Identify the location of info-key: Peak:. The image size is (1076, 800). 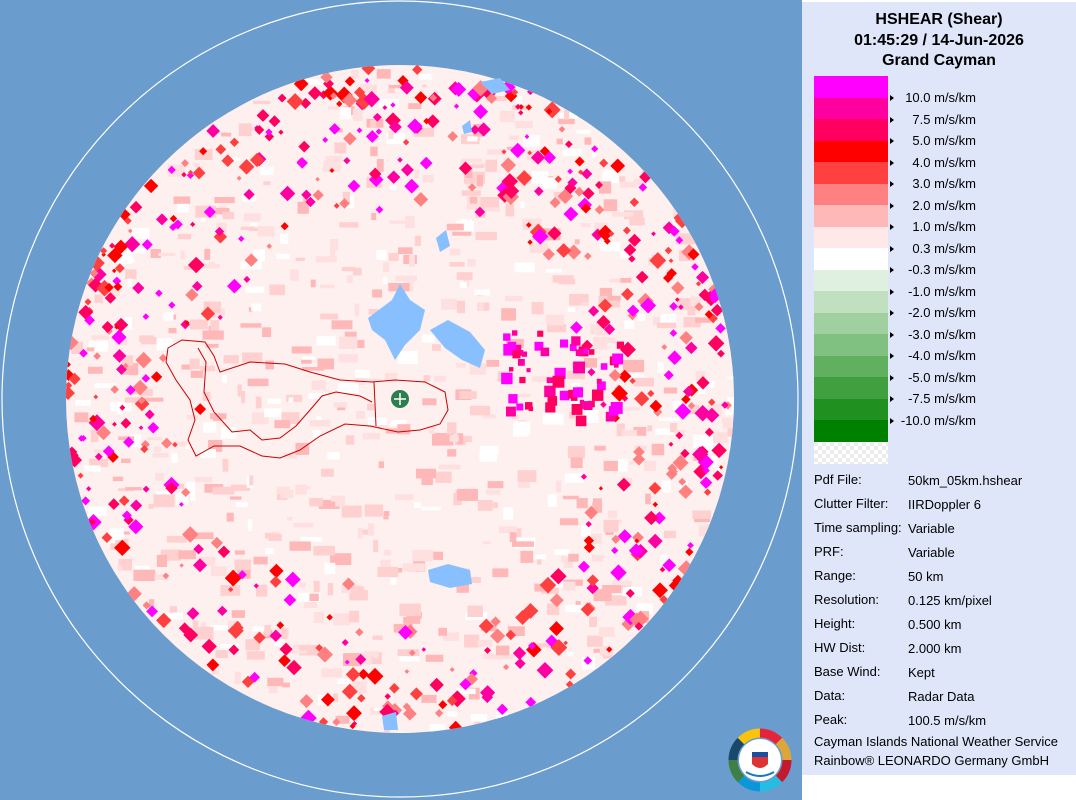
(831, 719).